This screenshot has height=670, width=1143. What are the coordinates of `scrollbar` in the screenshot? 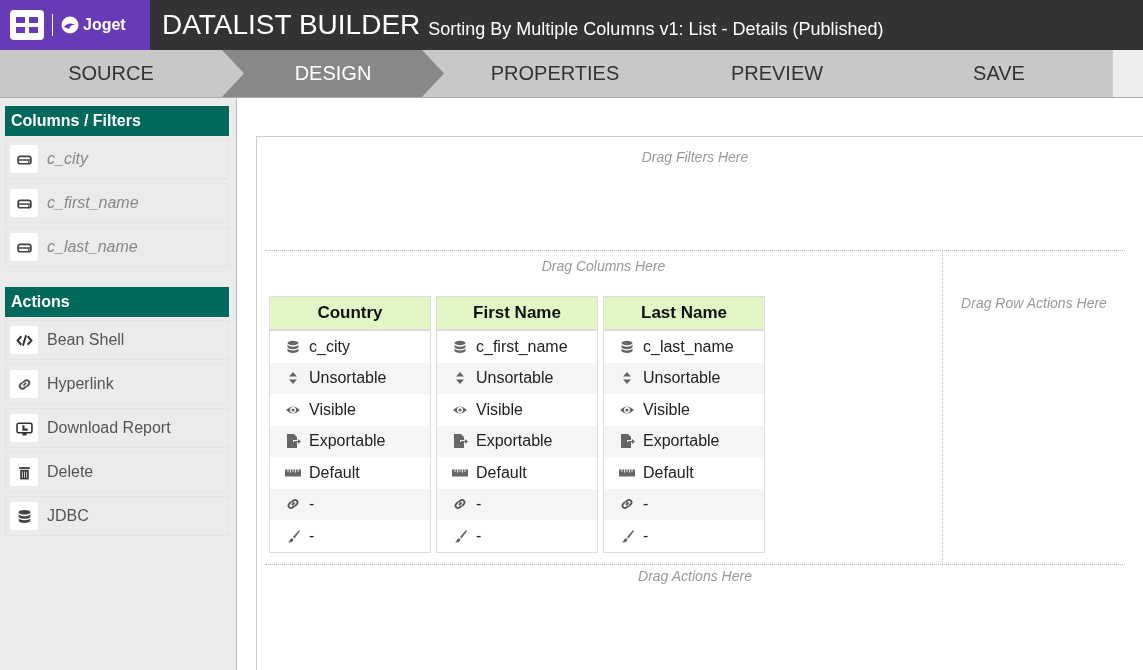 It's located at (1127, 73).